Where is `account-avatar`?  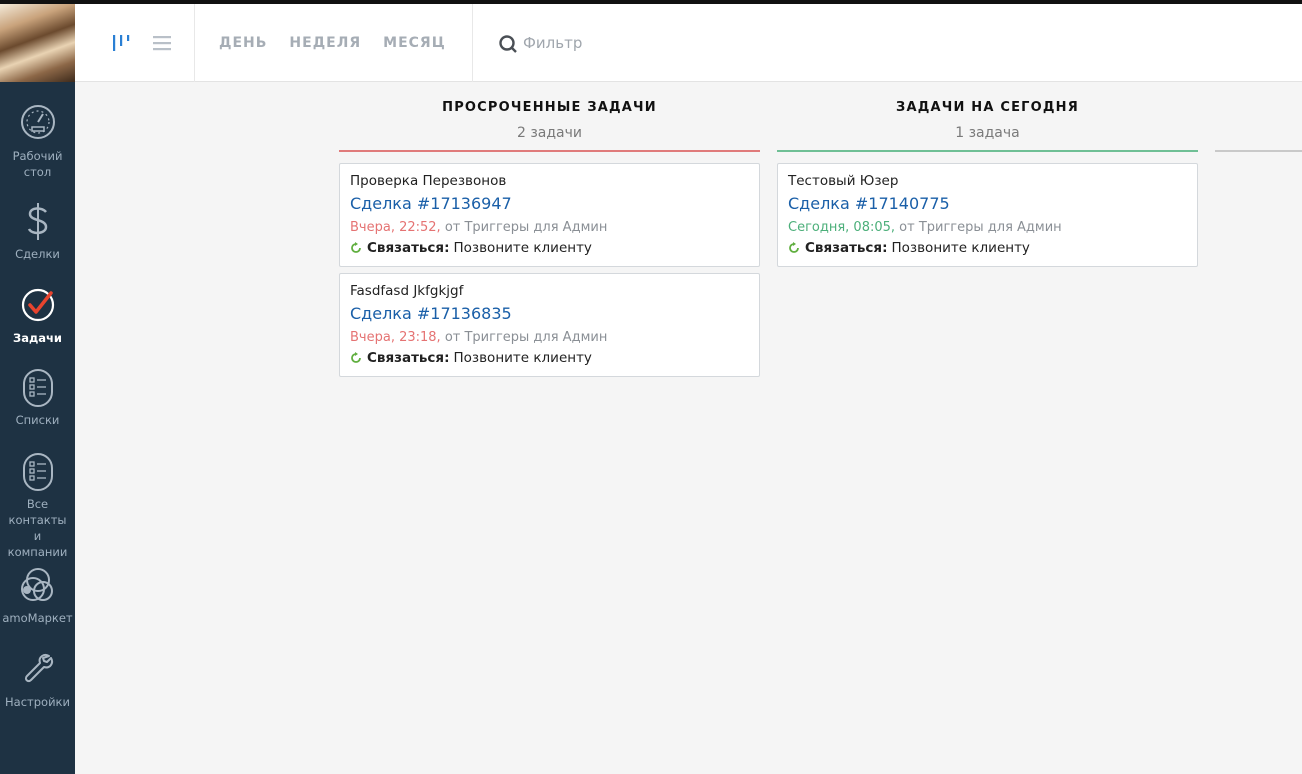 account-avatar is located at coordinates (37, 43).